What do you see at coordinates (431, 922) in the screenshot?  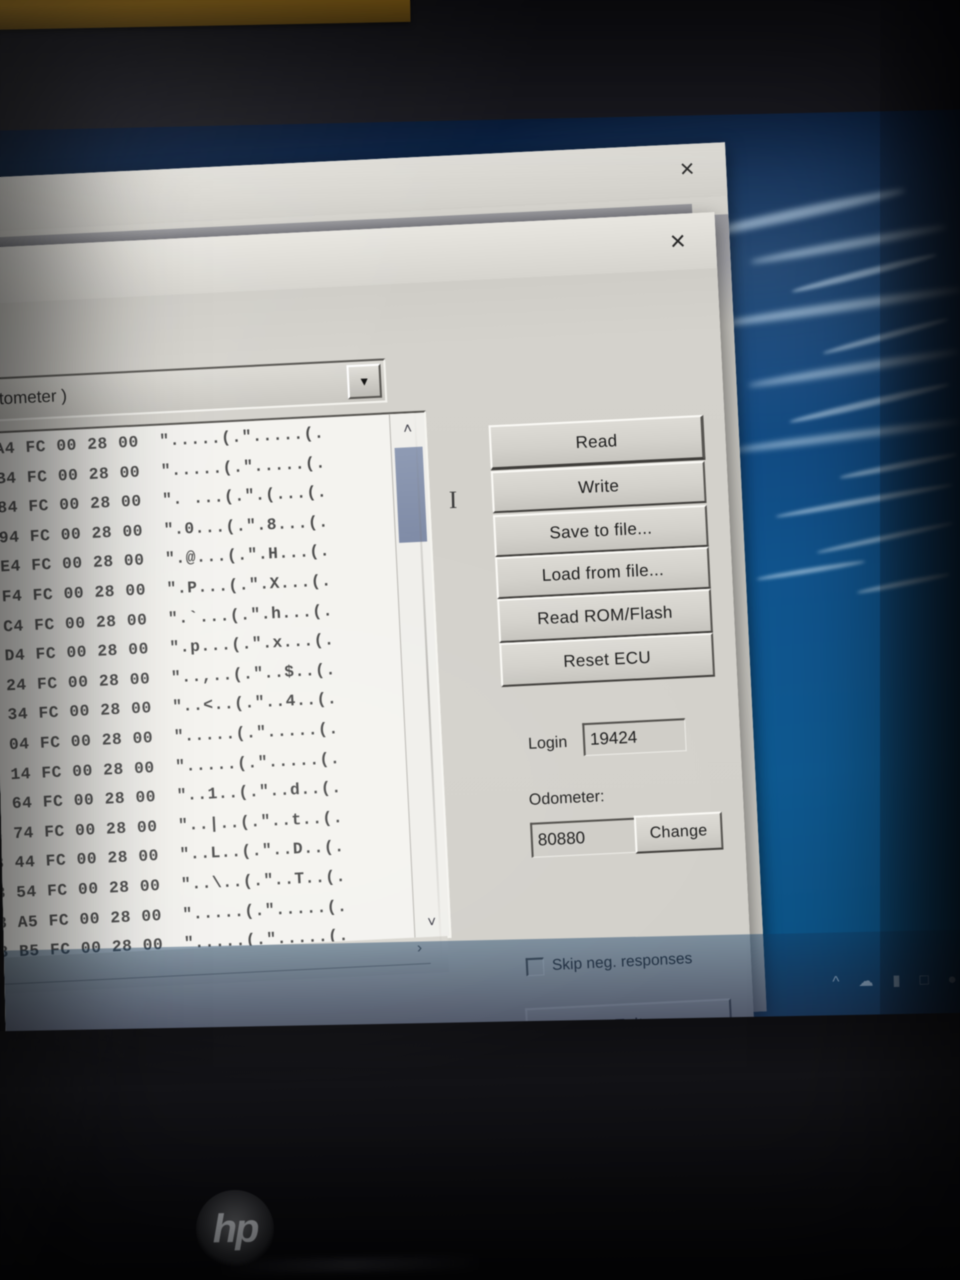 I see `scroll-down-icon: ˅` at bounding box center [431, 922].